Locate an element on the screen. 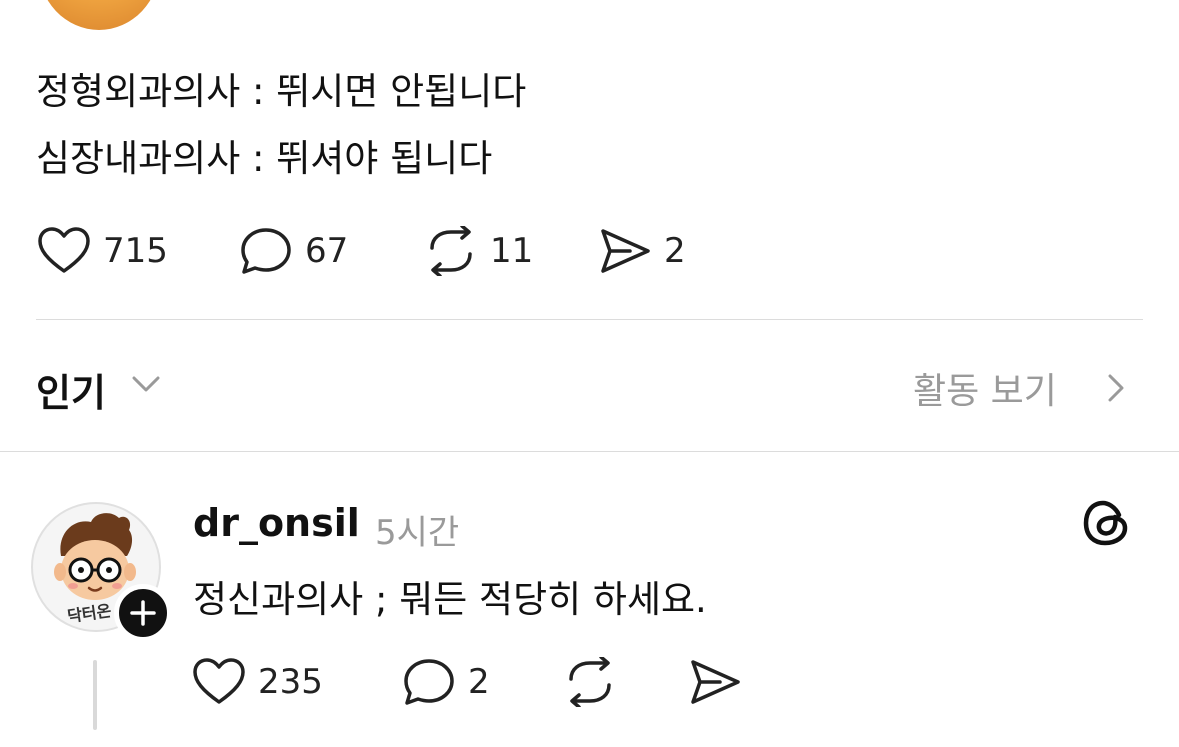  reply-button: 67 is located at coordinates (293, 251).